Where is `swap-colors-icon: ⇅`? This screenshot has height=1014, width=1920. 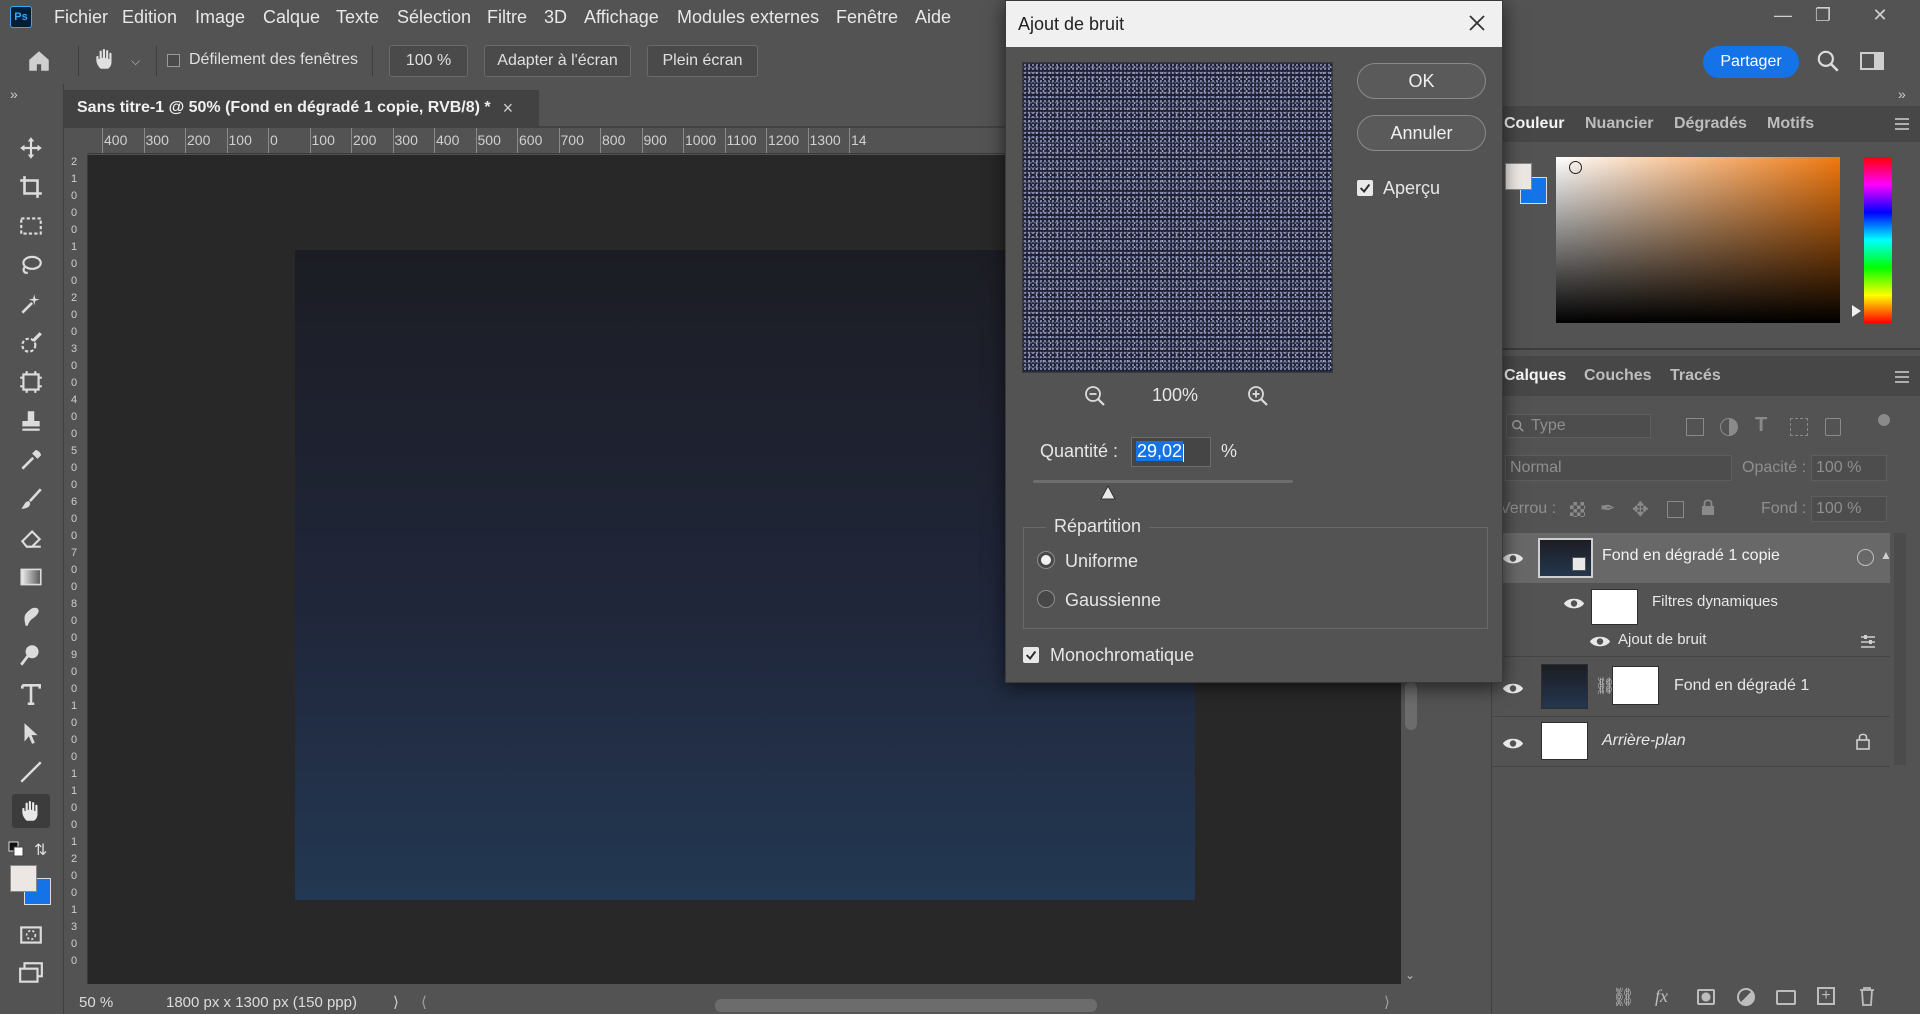
swap-colors-icon: ⇅ is located at coordinates (40, 850).